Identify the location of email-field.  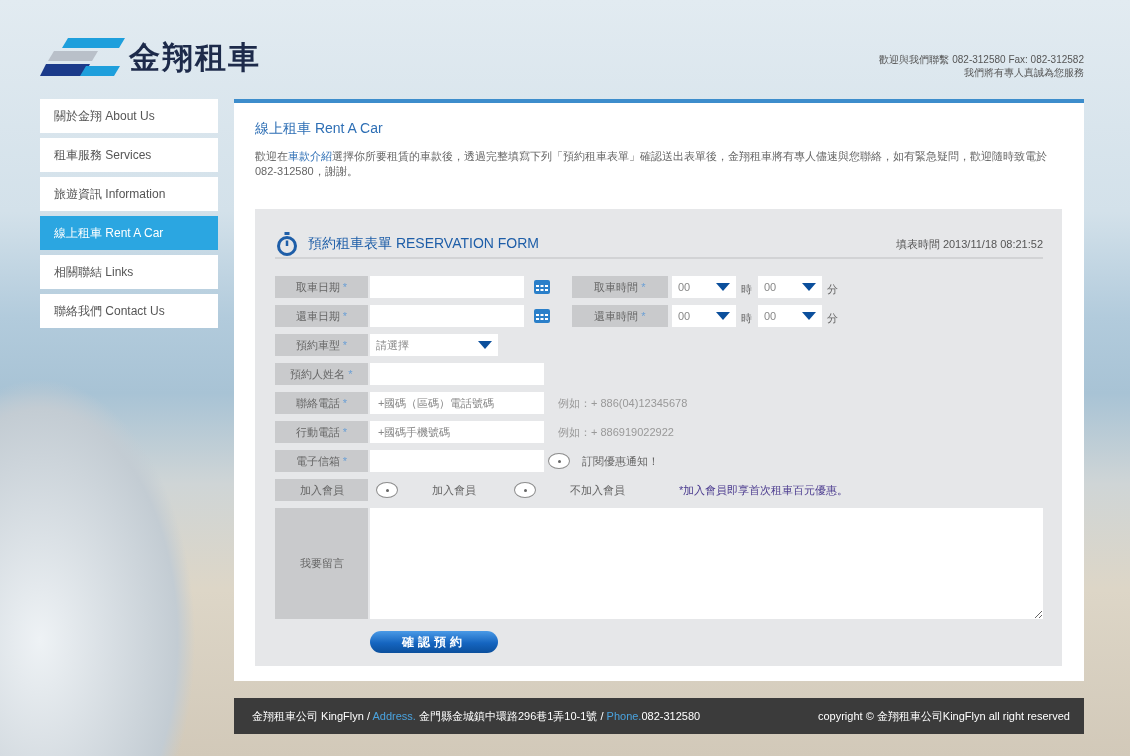
(457, 461).